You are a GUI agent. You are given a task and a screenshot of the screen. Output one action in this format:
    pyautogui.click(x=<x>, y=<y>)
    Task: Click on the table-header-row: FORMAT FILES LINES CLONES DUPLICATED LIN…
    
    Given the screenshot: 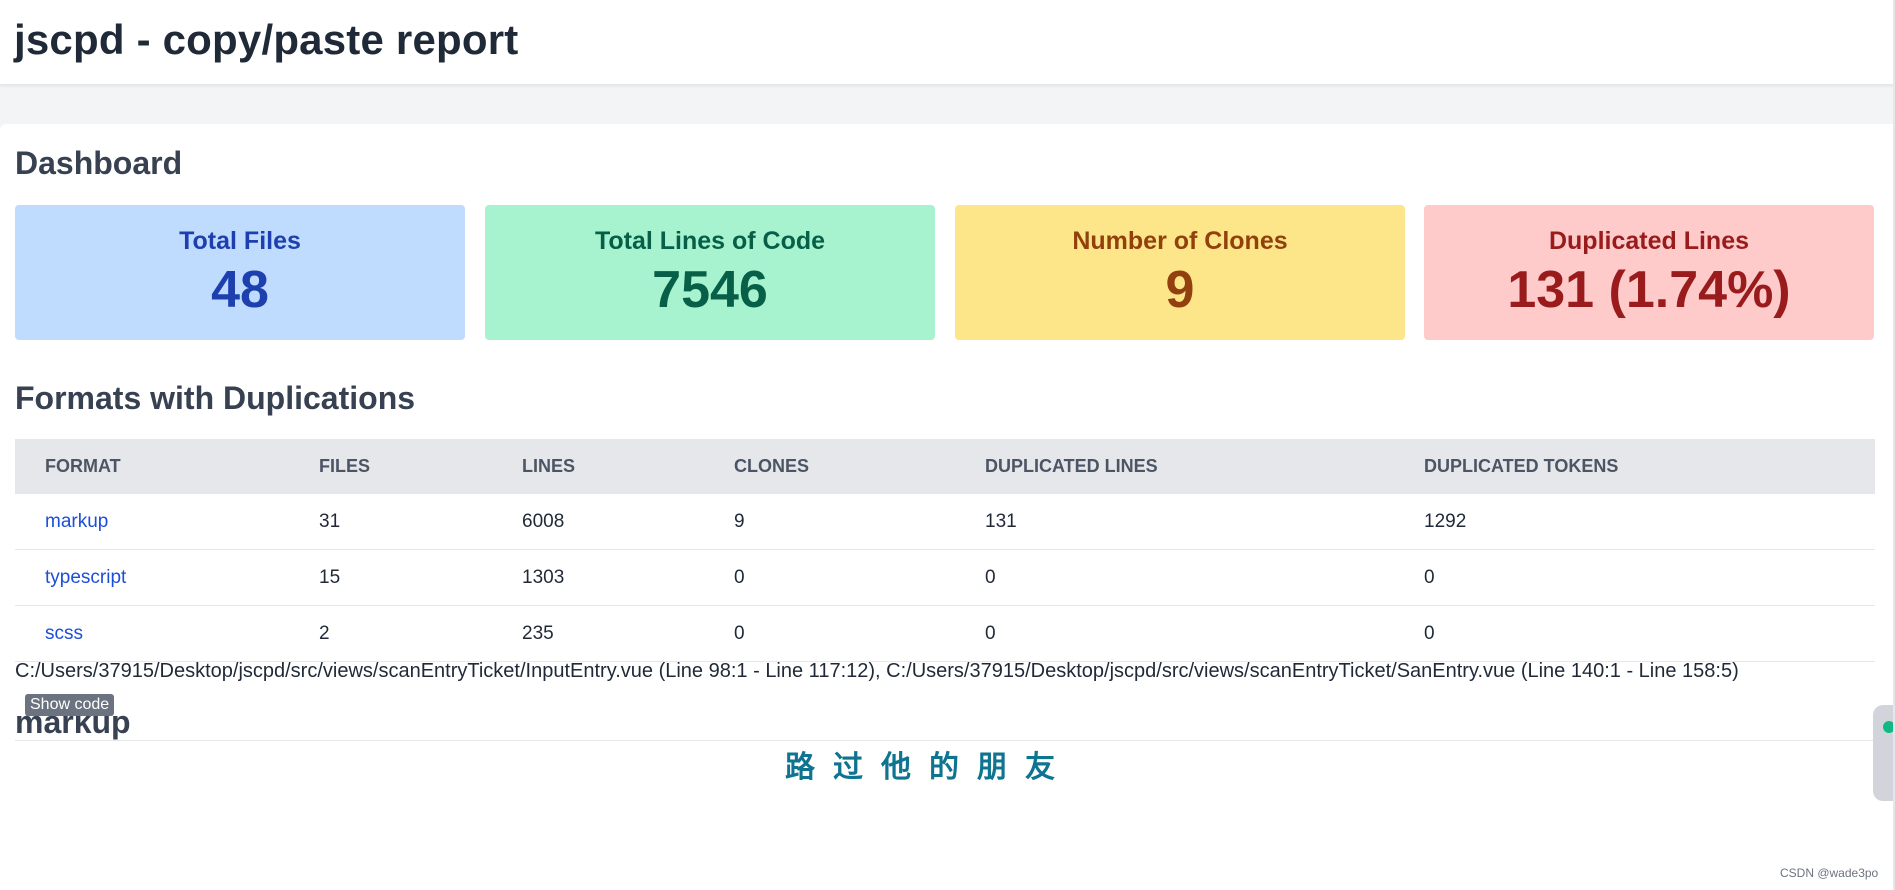 What is the action you would take?
    pyautogui.click(x=945, y=466)
    